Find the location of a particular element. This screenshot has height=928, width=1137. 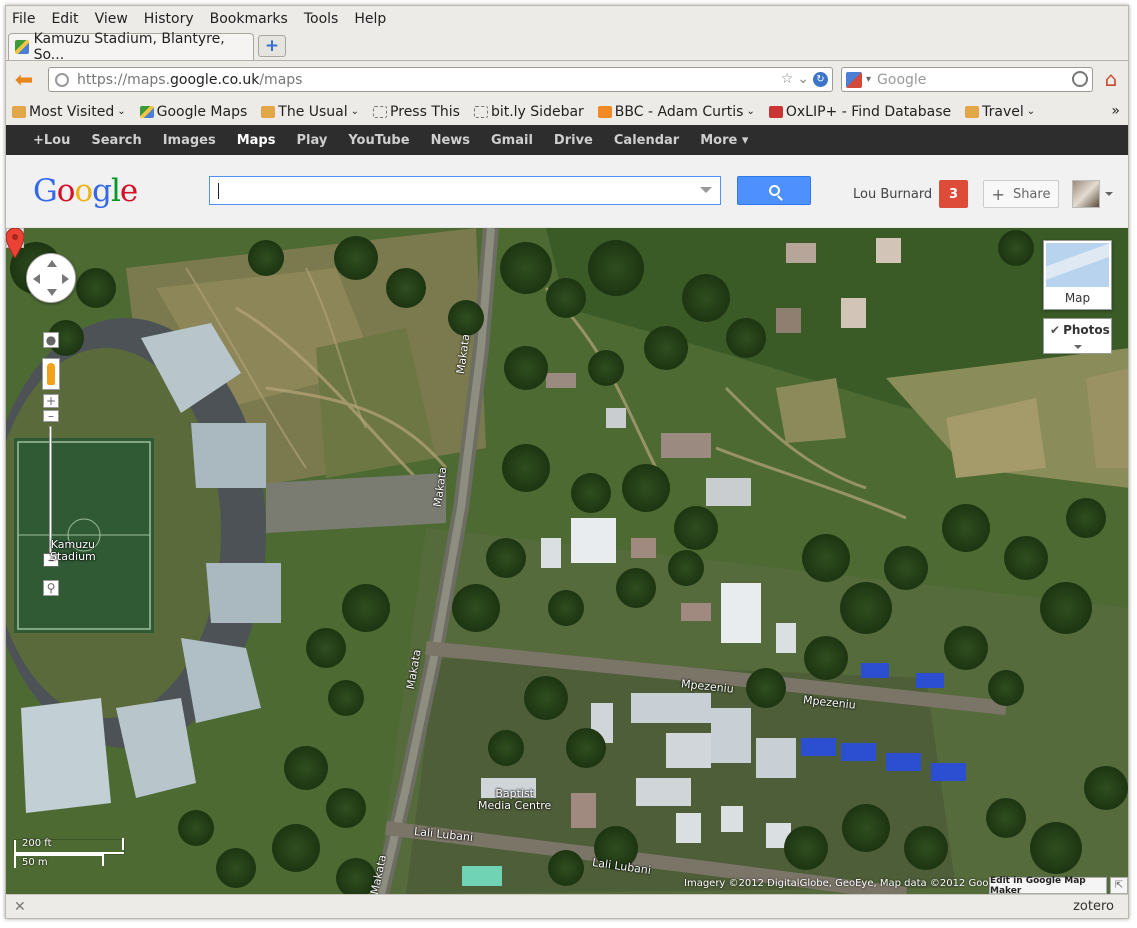

logo-letter: g is located at coordinates (102, 191).